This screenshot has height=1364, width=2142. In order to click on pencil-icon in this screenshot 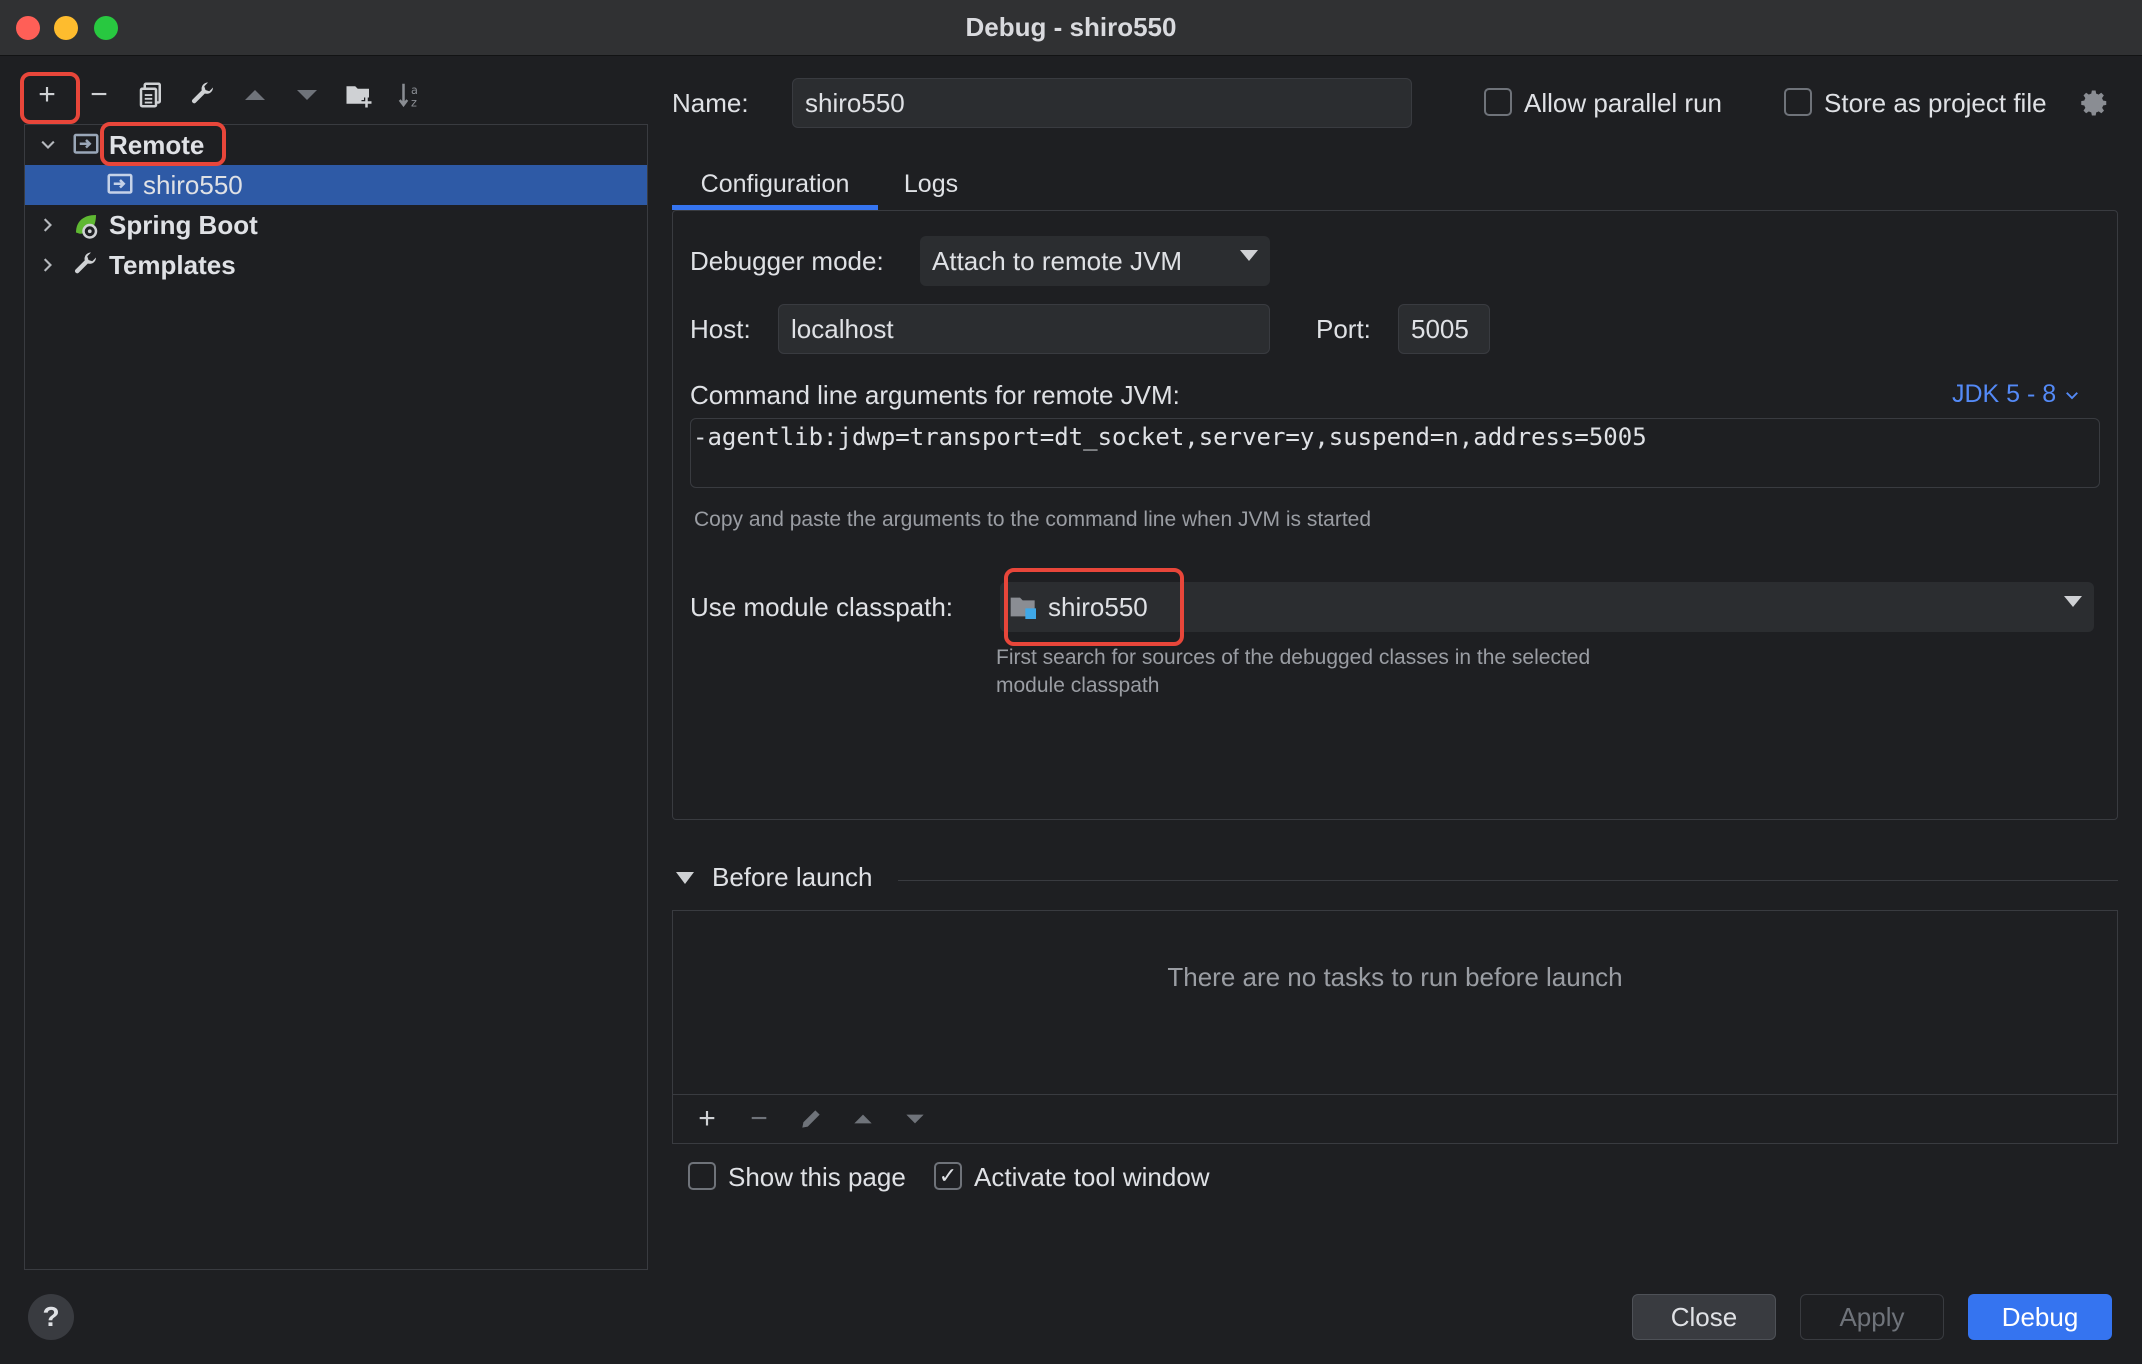, I will do `click(811, 1119)`.